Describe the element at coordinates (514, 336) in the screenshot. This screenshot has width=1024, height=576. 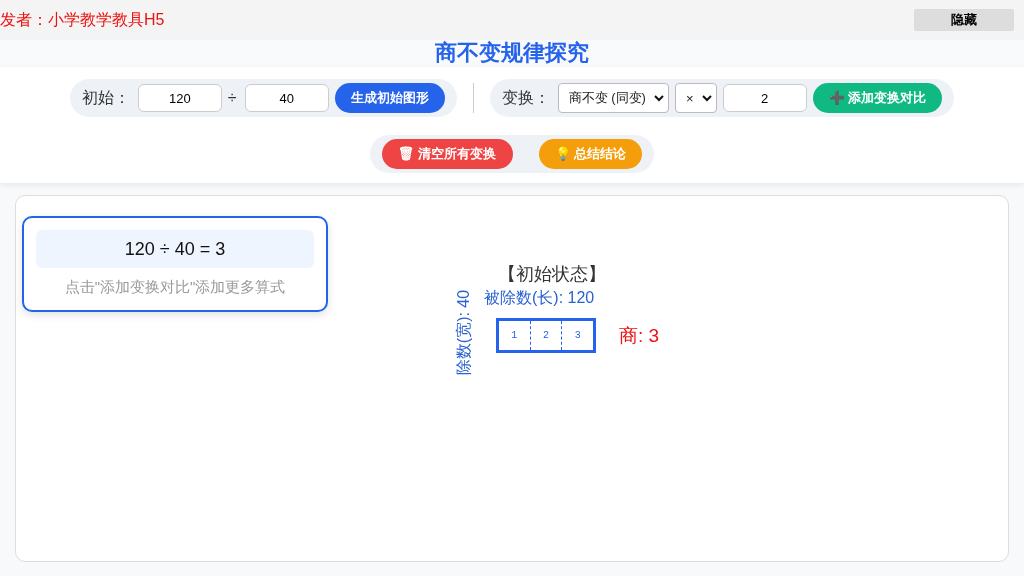
I see `unit-cell-text: 1` at that location.